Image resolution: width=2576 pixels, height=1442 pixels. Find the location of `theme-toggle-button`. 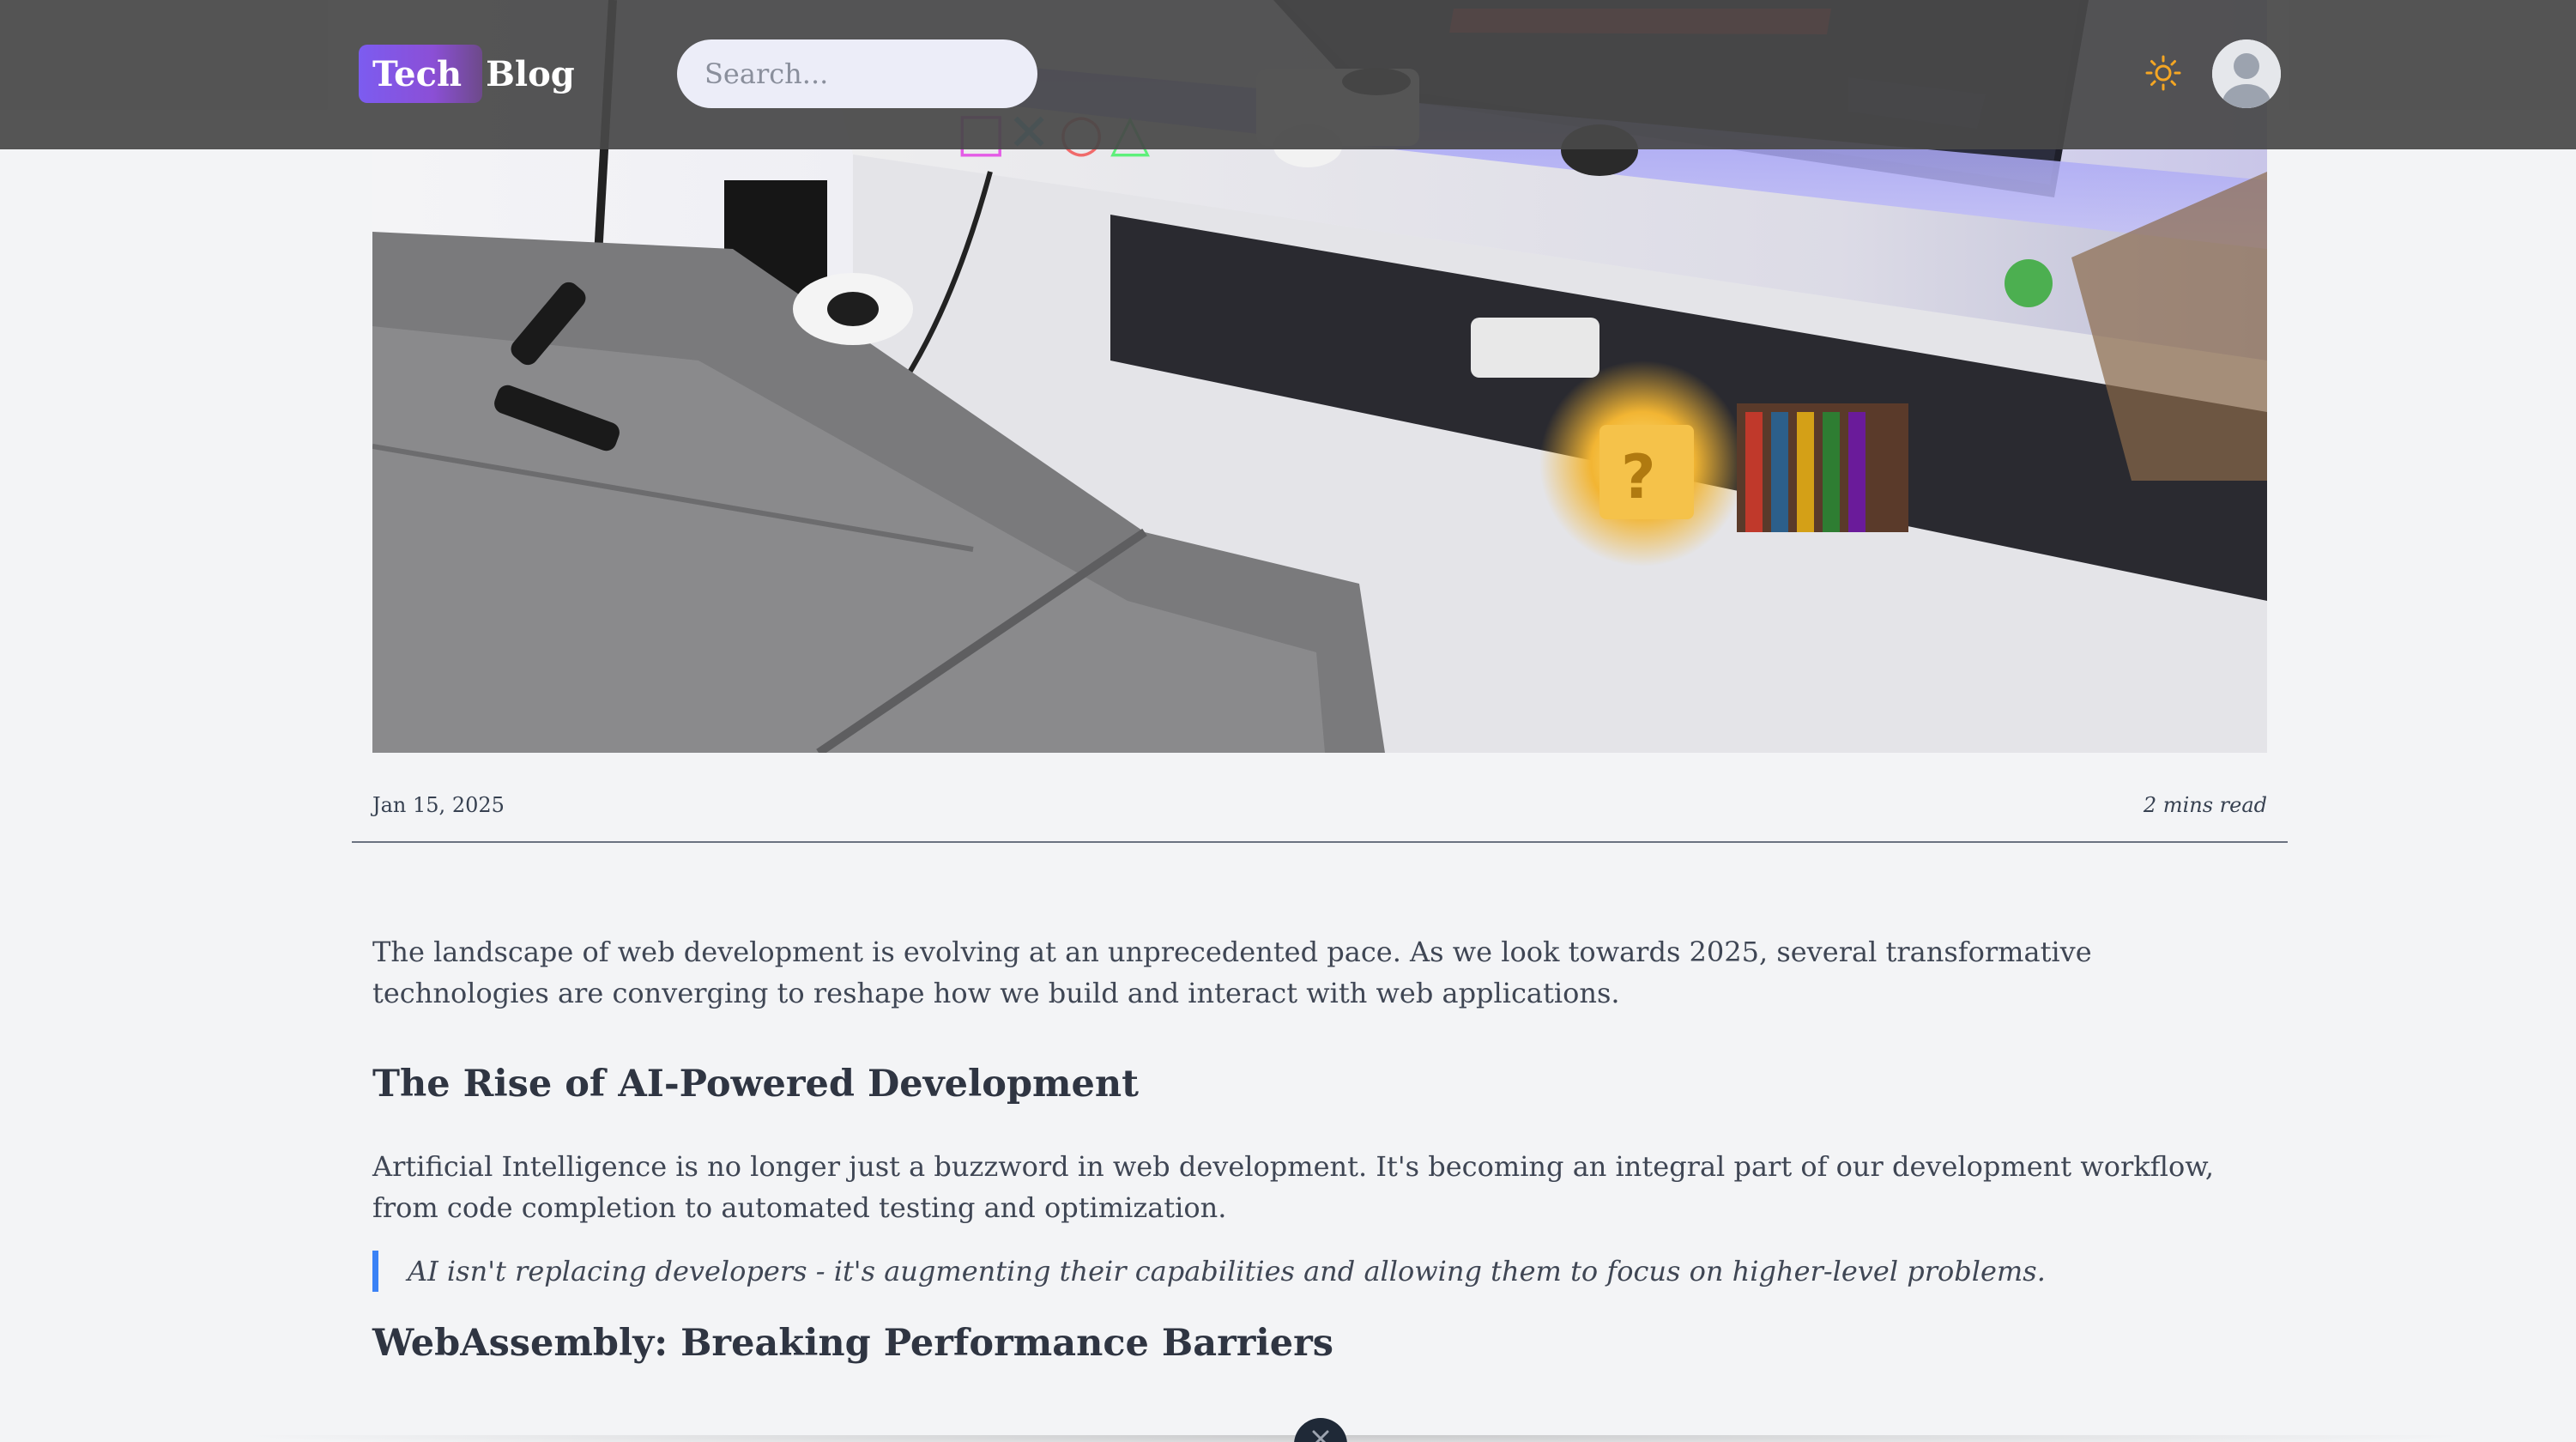

theme-toggle-button is located at coordinates (2163, 73).